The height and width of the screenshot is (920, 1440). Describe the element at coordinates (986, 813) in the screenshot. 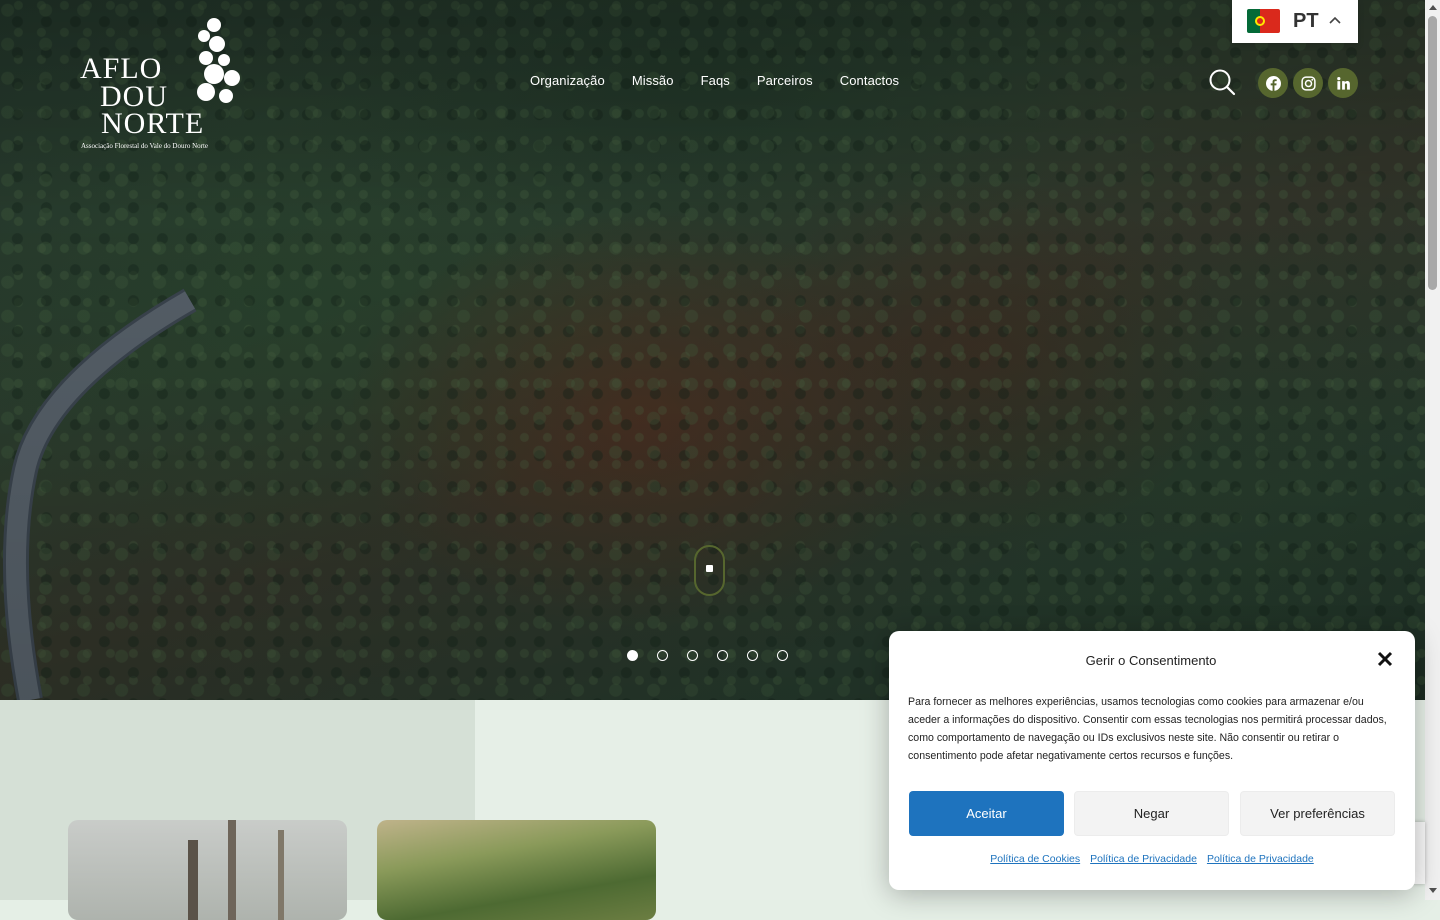

I see `accept-button: Aceitar` at that location.